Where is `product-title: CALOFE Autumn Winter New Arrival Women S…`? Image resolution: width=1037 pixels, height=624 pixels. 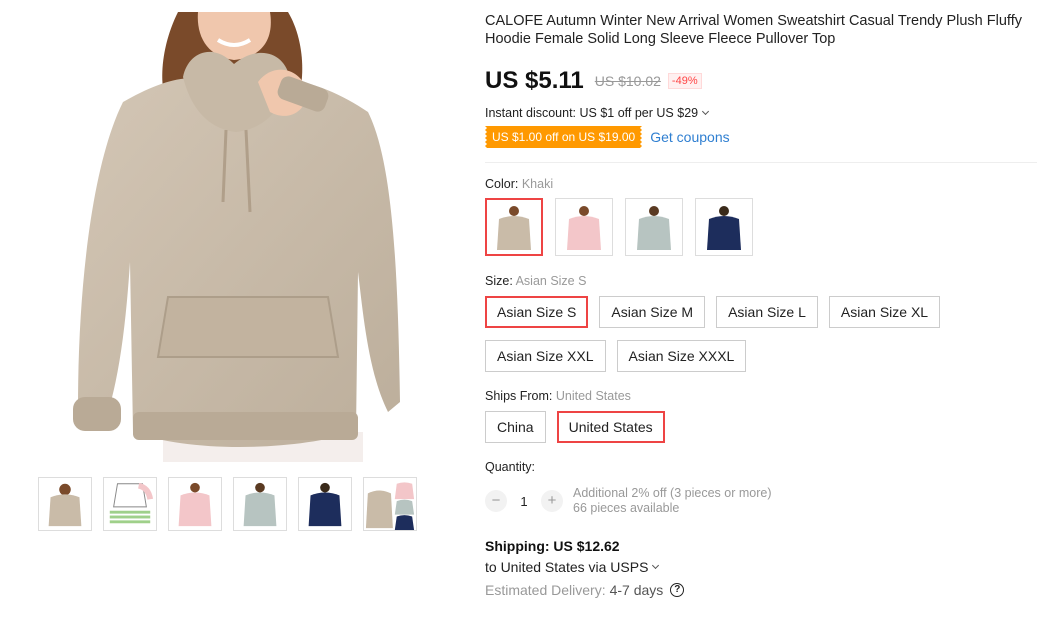
product-title: CALOFE Autumn Winter New Arrival Women S… is located at coordinates (753, 30).